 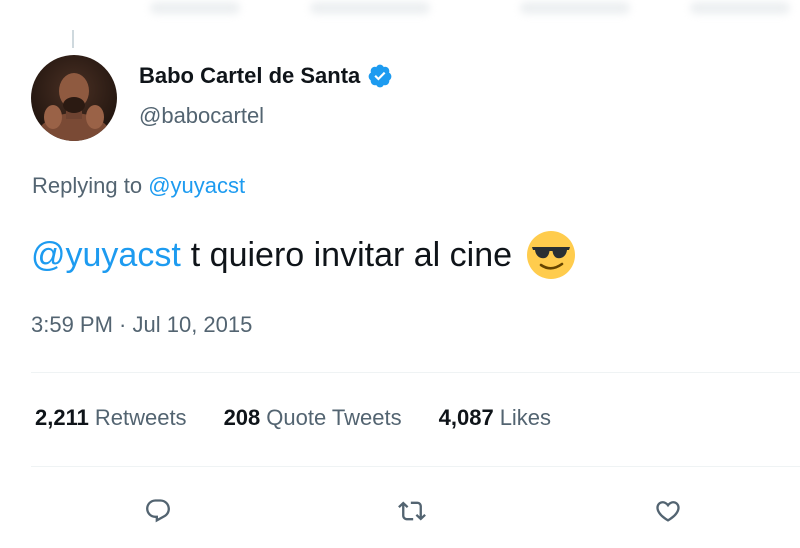 I want to click on retweets-stat: 2,211 Retweets, so click(x=111, y=418).